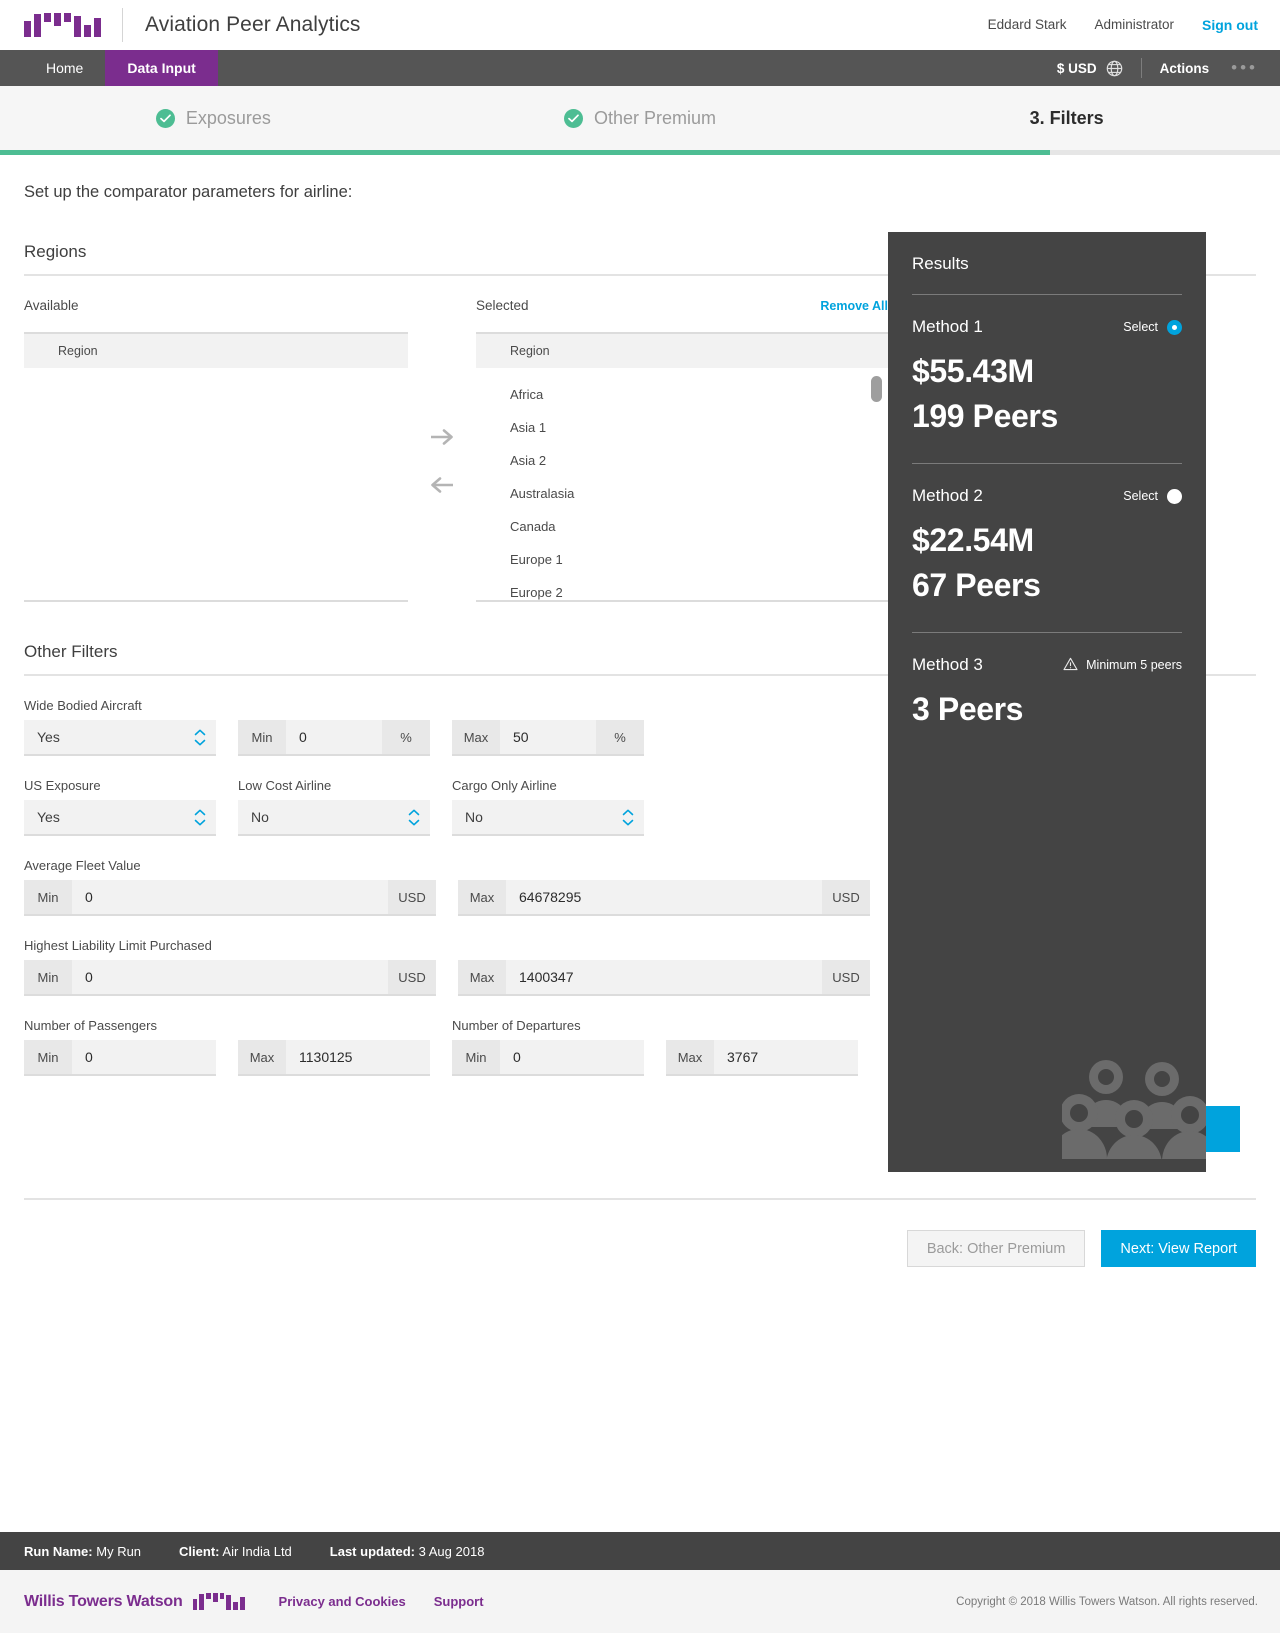 This screenshot has height=1633, width=1280. Describe the element at coordinates (442, 437) in the screenshot. I see `arrow-right-icon` at that location.